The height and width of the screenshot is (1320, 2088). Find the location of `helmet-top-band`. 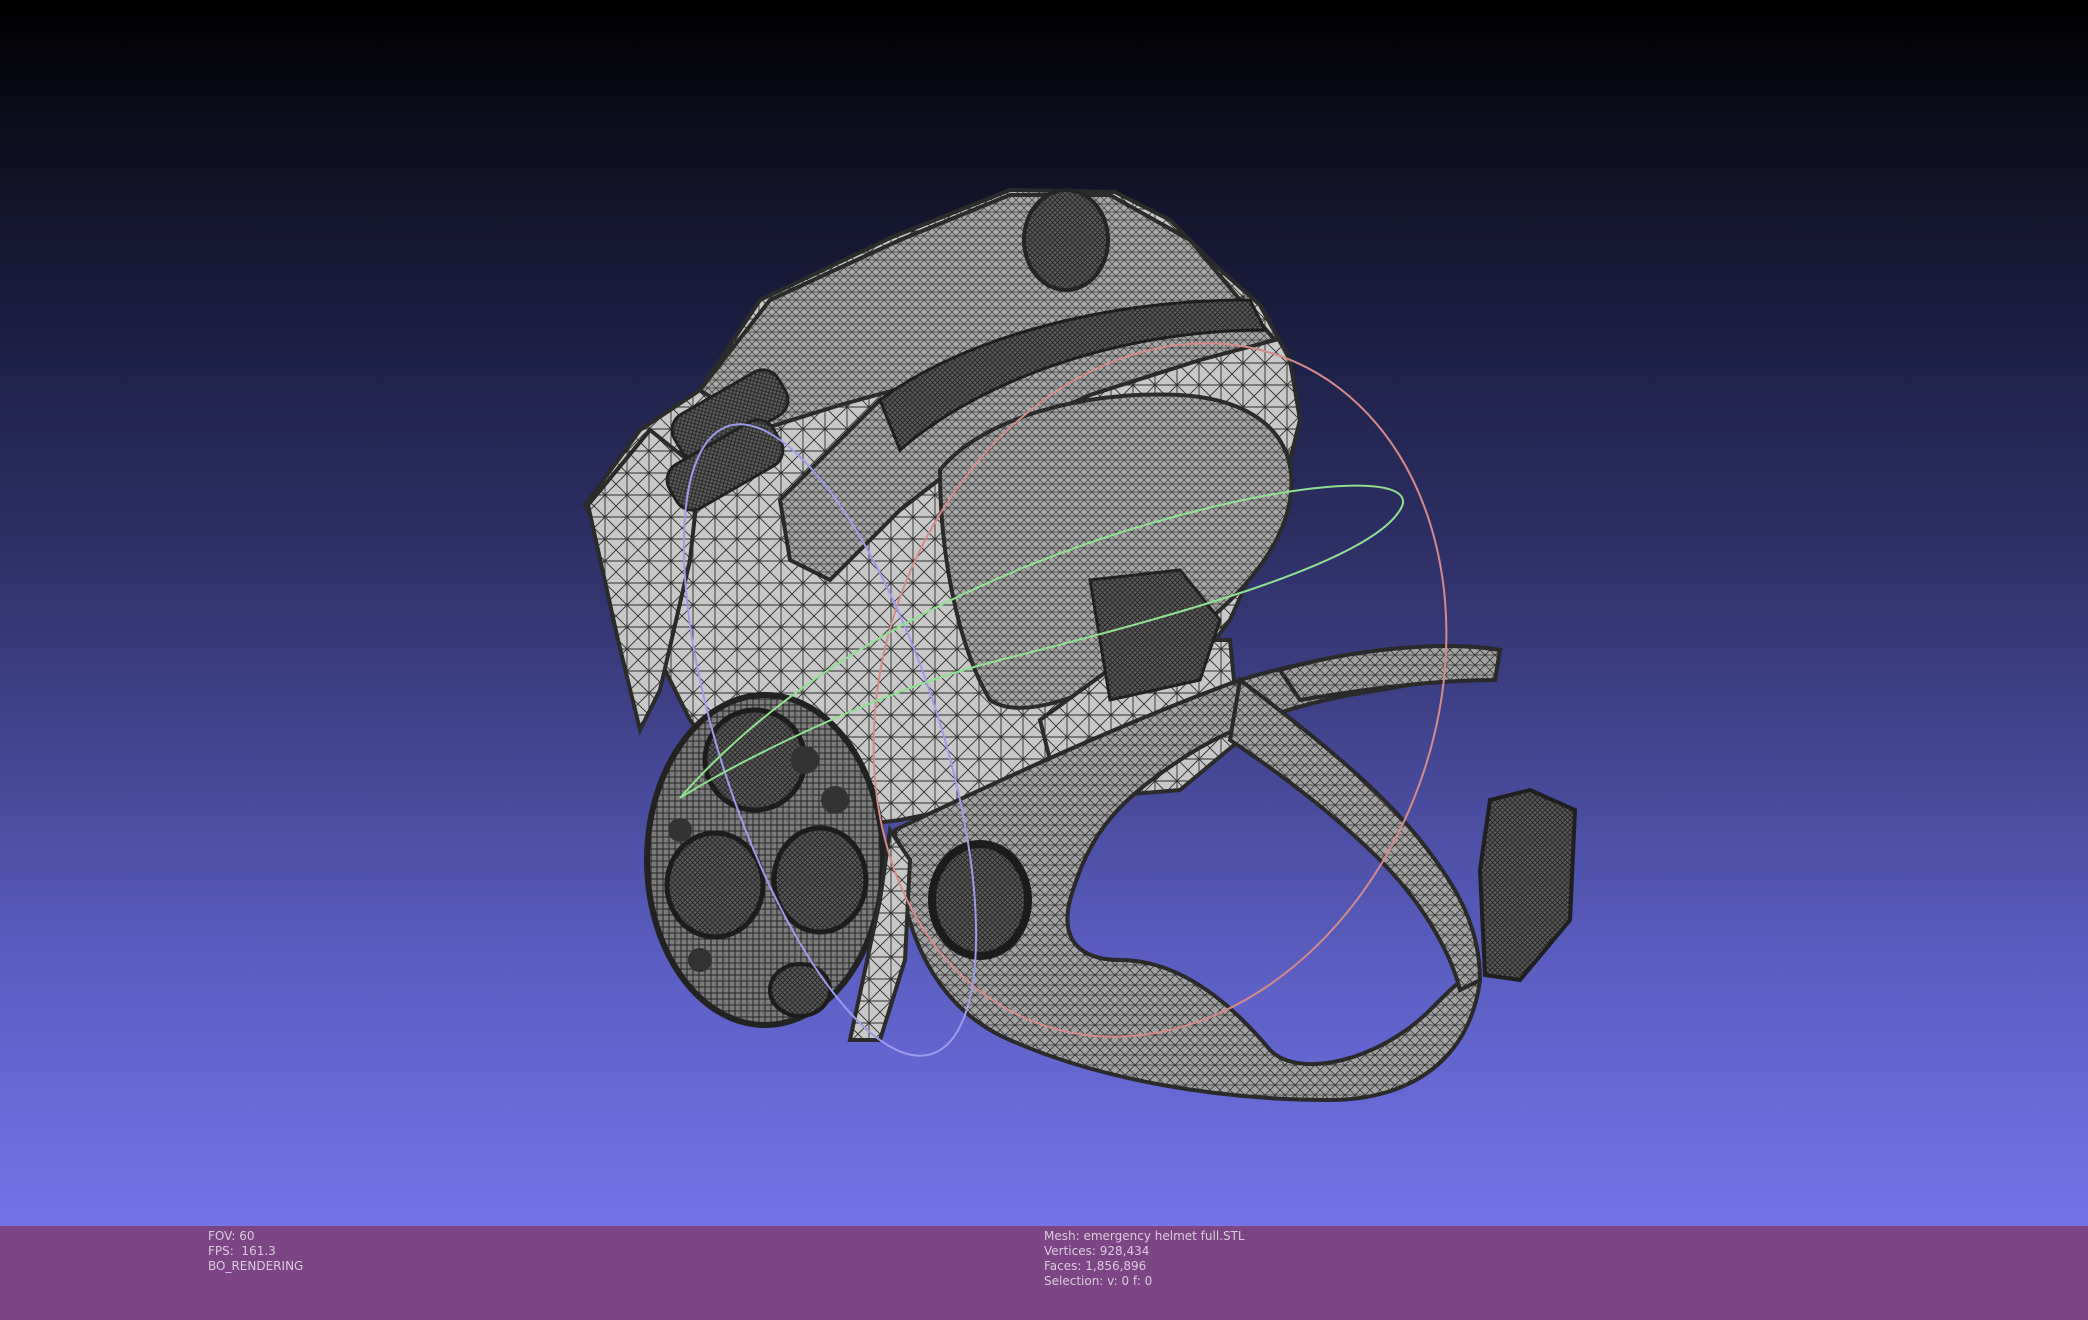

helmet-top-band is located at coordinates (1389, 673).